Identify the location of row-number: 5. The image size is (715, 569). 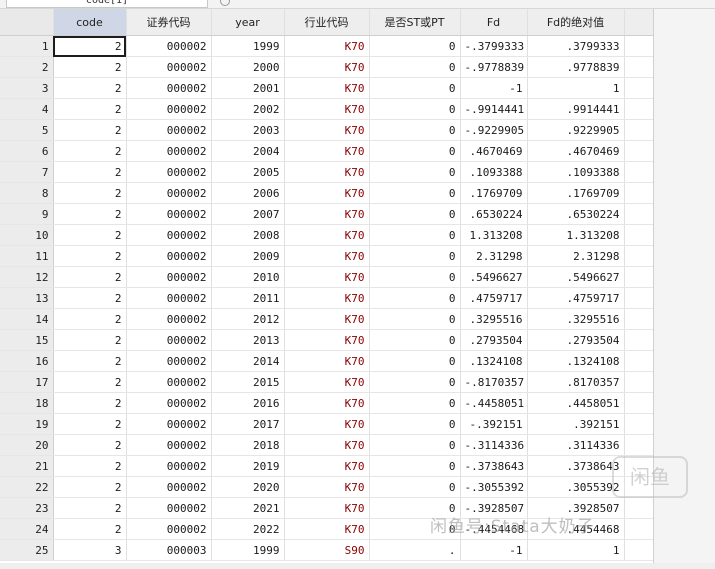
(27, 130).